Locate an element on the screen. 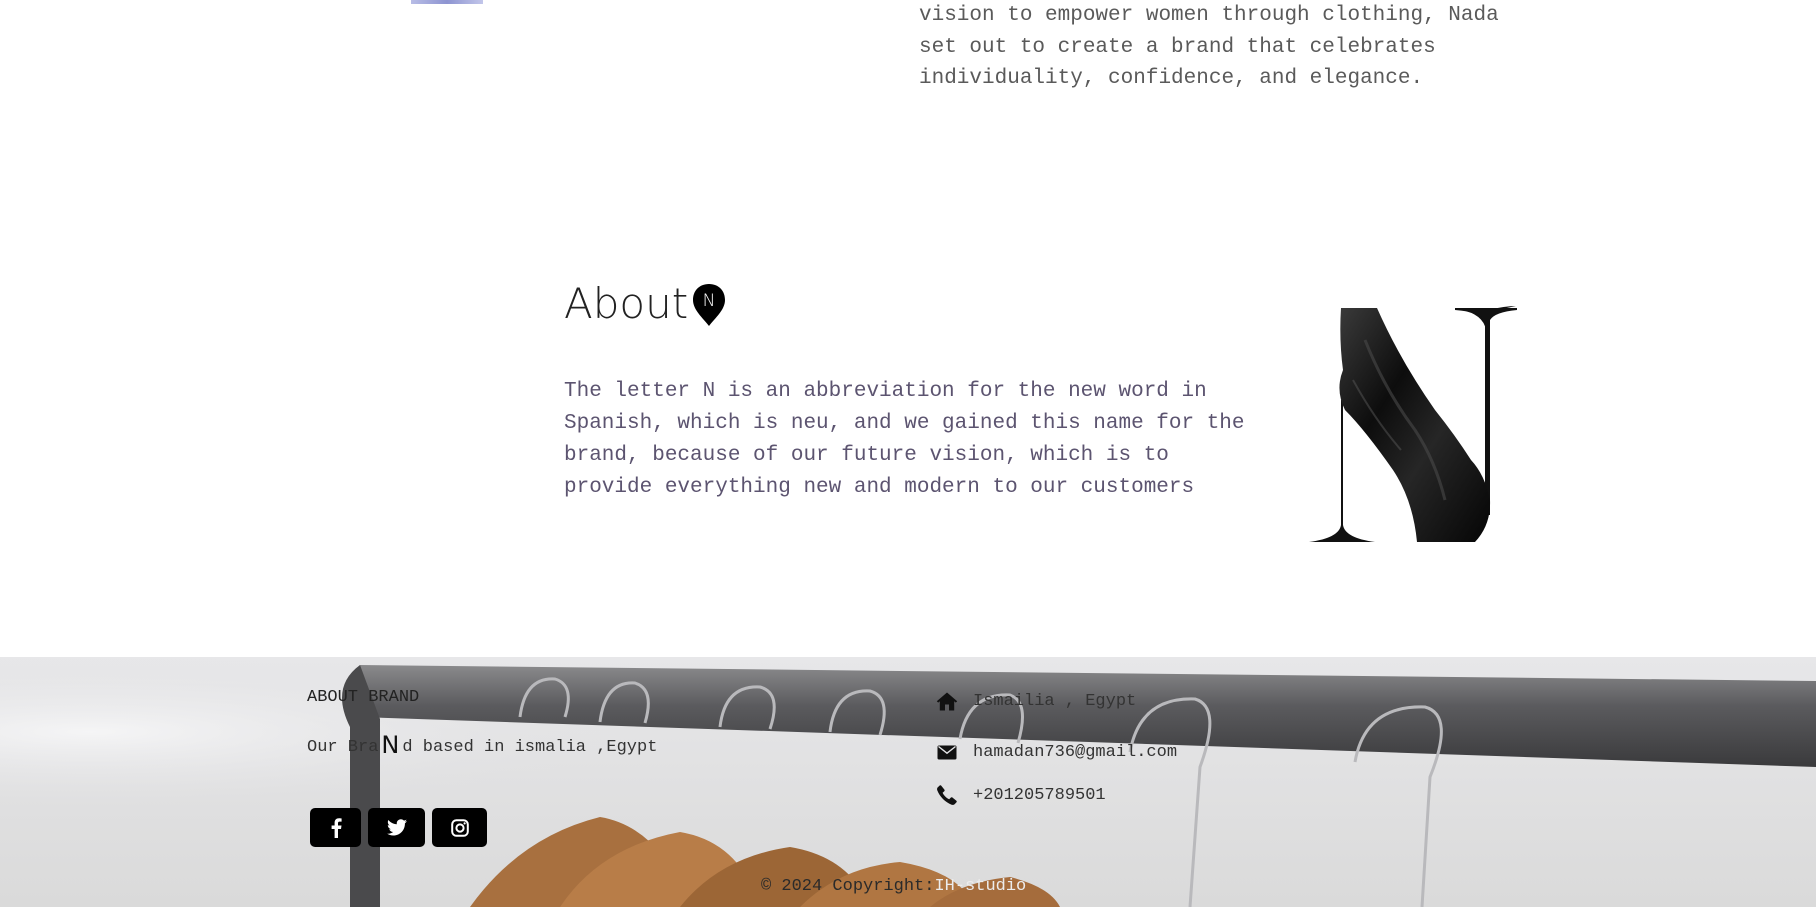  about-heading: About N is located at coordinates (645, 303).